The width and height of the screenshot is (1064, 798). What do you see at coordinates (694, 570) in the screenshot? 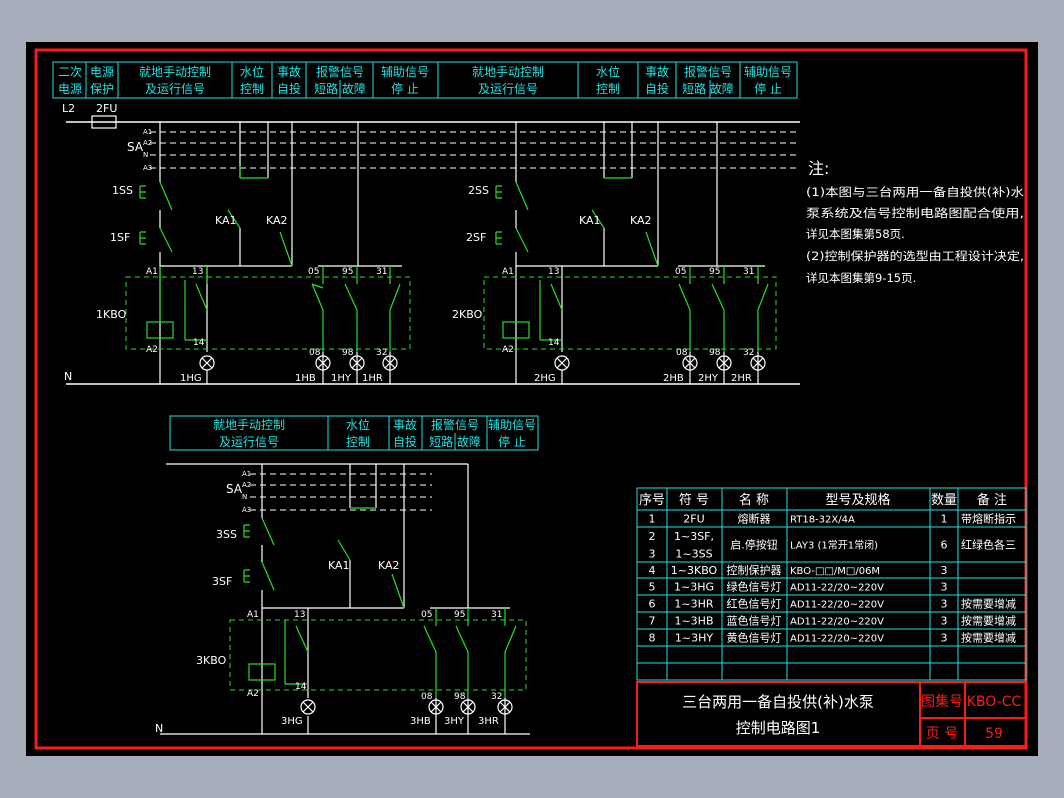
I see `parts-cell-sym: 1~3KBO` at bounding box center [694, 570].